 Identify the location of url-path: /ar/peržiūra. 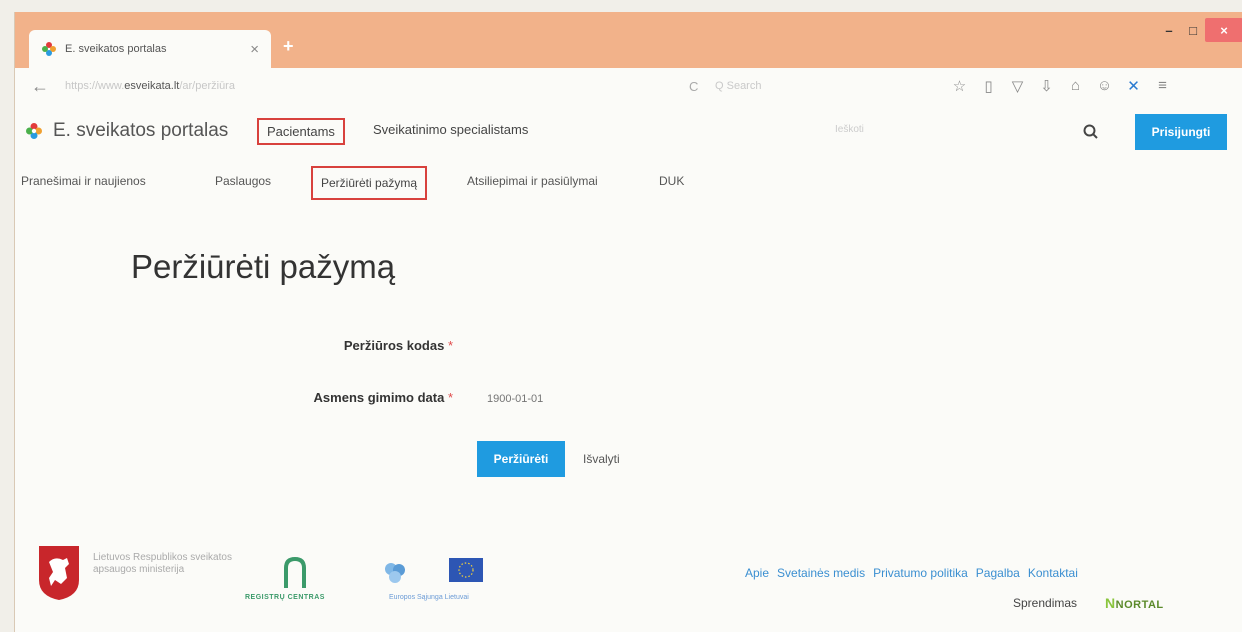
(207, 86).